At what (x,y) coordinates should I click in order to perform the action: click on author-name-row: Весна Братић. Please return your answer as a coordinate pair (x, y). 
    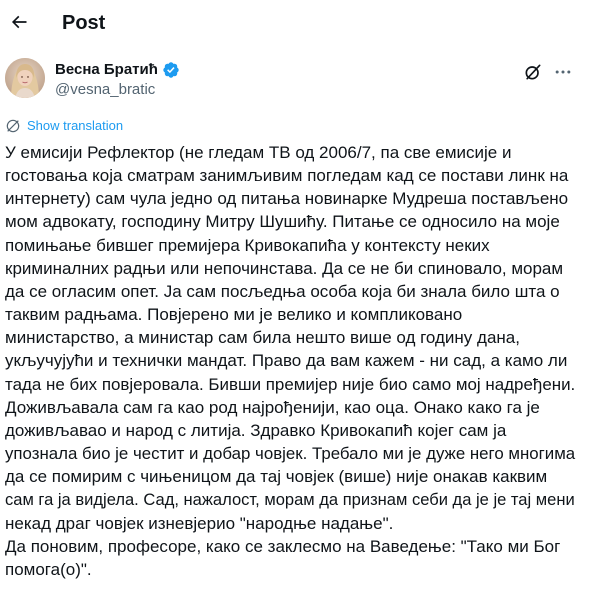
    Looking at the image, I should click on (117, 70).